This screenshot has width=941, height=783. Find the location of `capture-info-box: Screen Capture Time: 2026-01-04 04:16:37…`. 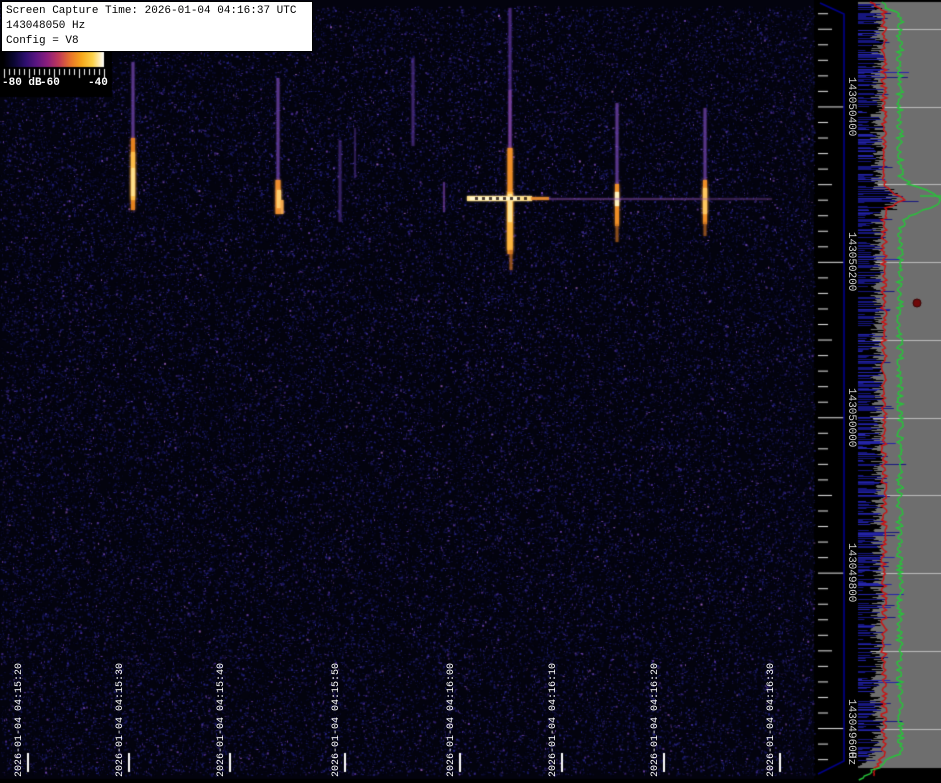

capture-info-box: Screen Capture Time: 2026-01-04 04:16:37… is located at coordinates (157, 26).